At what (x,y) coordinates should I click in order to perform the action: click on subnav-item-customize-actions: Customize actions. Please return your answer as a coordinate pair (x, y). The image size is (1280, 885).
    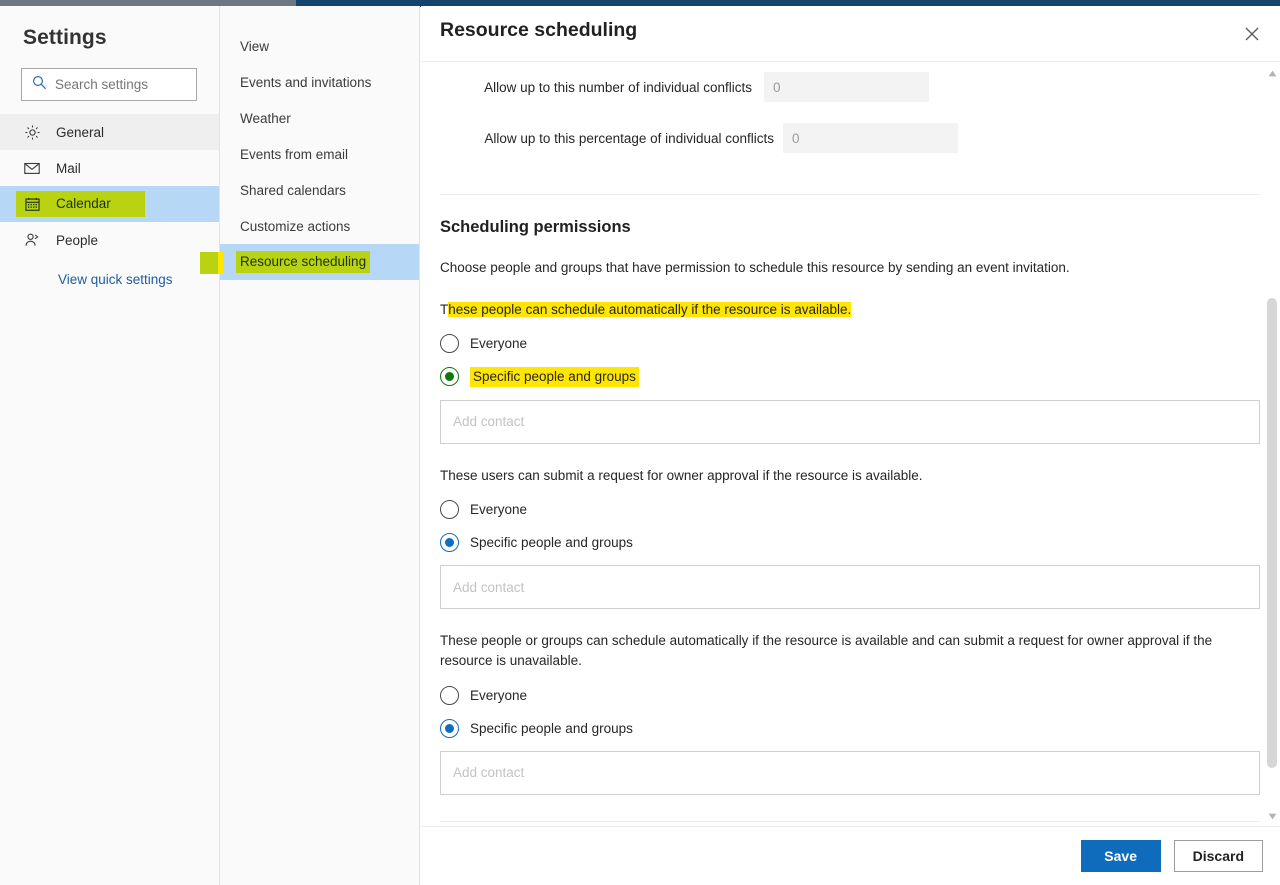
    Looking at the image, I should click on (319, 226).